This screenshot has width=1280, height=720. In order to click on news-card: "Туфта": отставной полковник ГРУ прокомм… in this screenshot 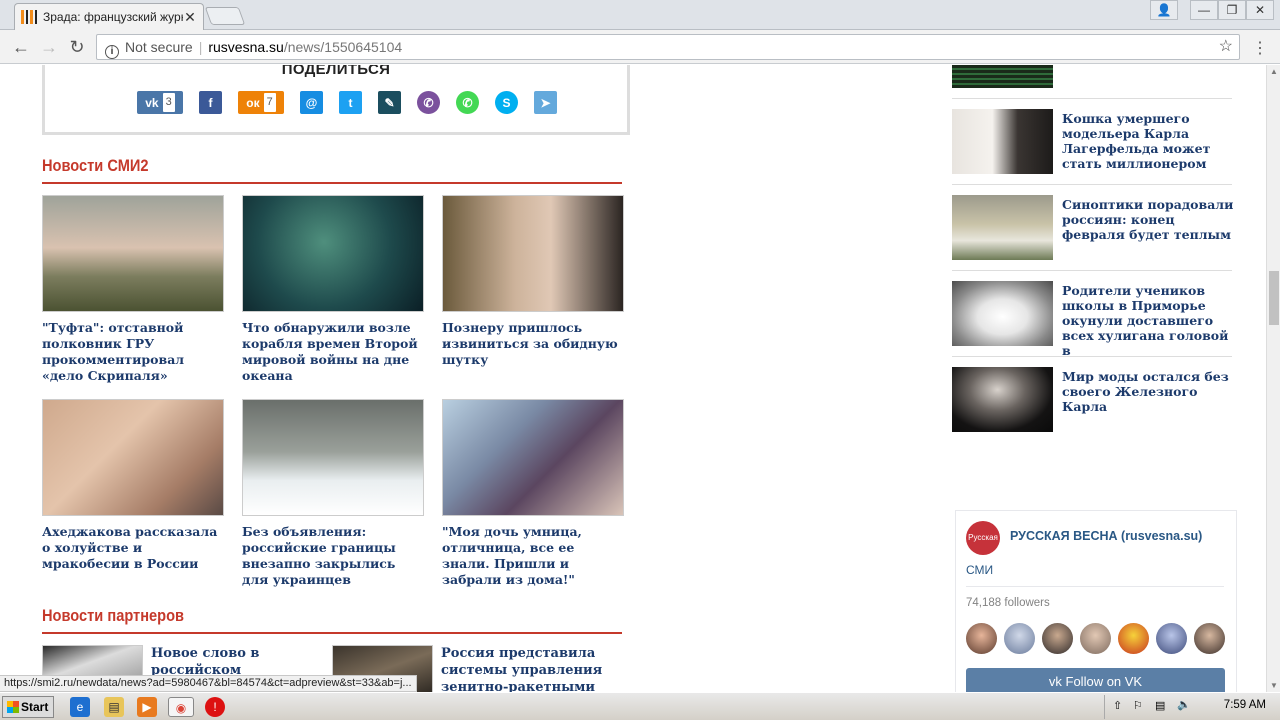, I will do `click(133, 289)`.